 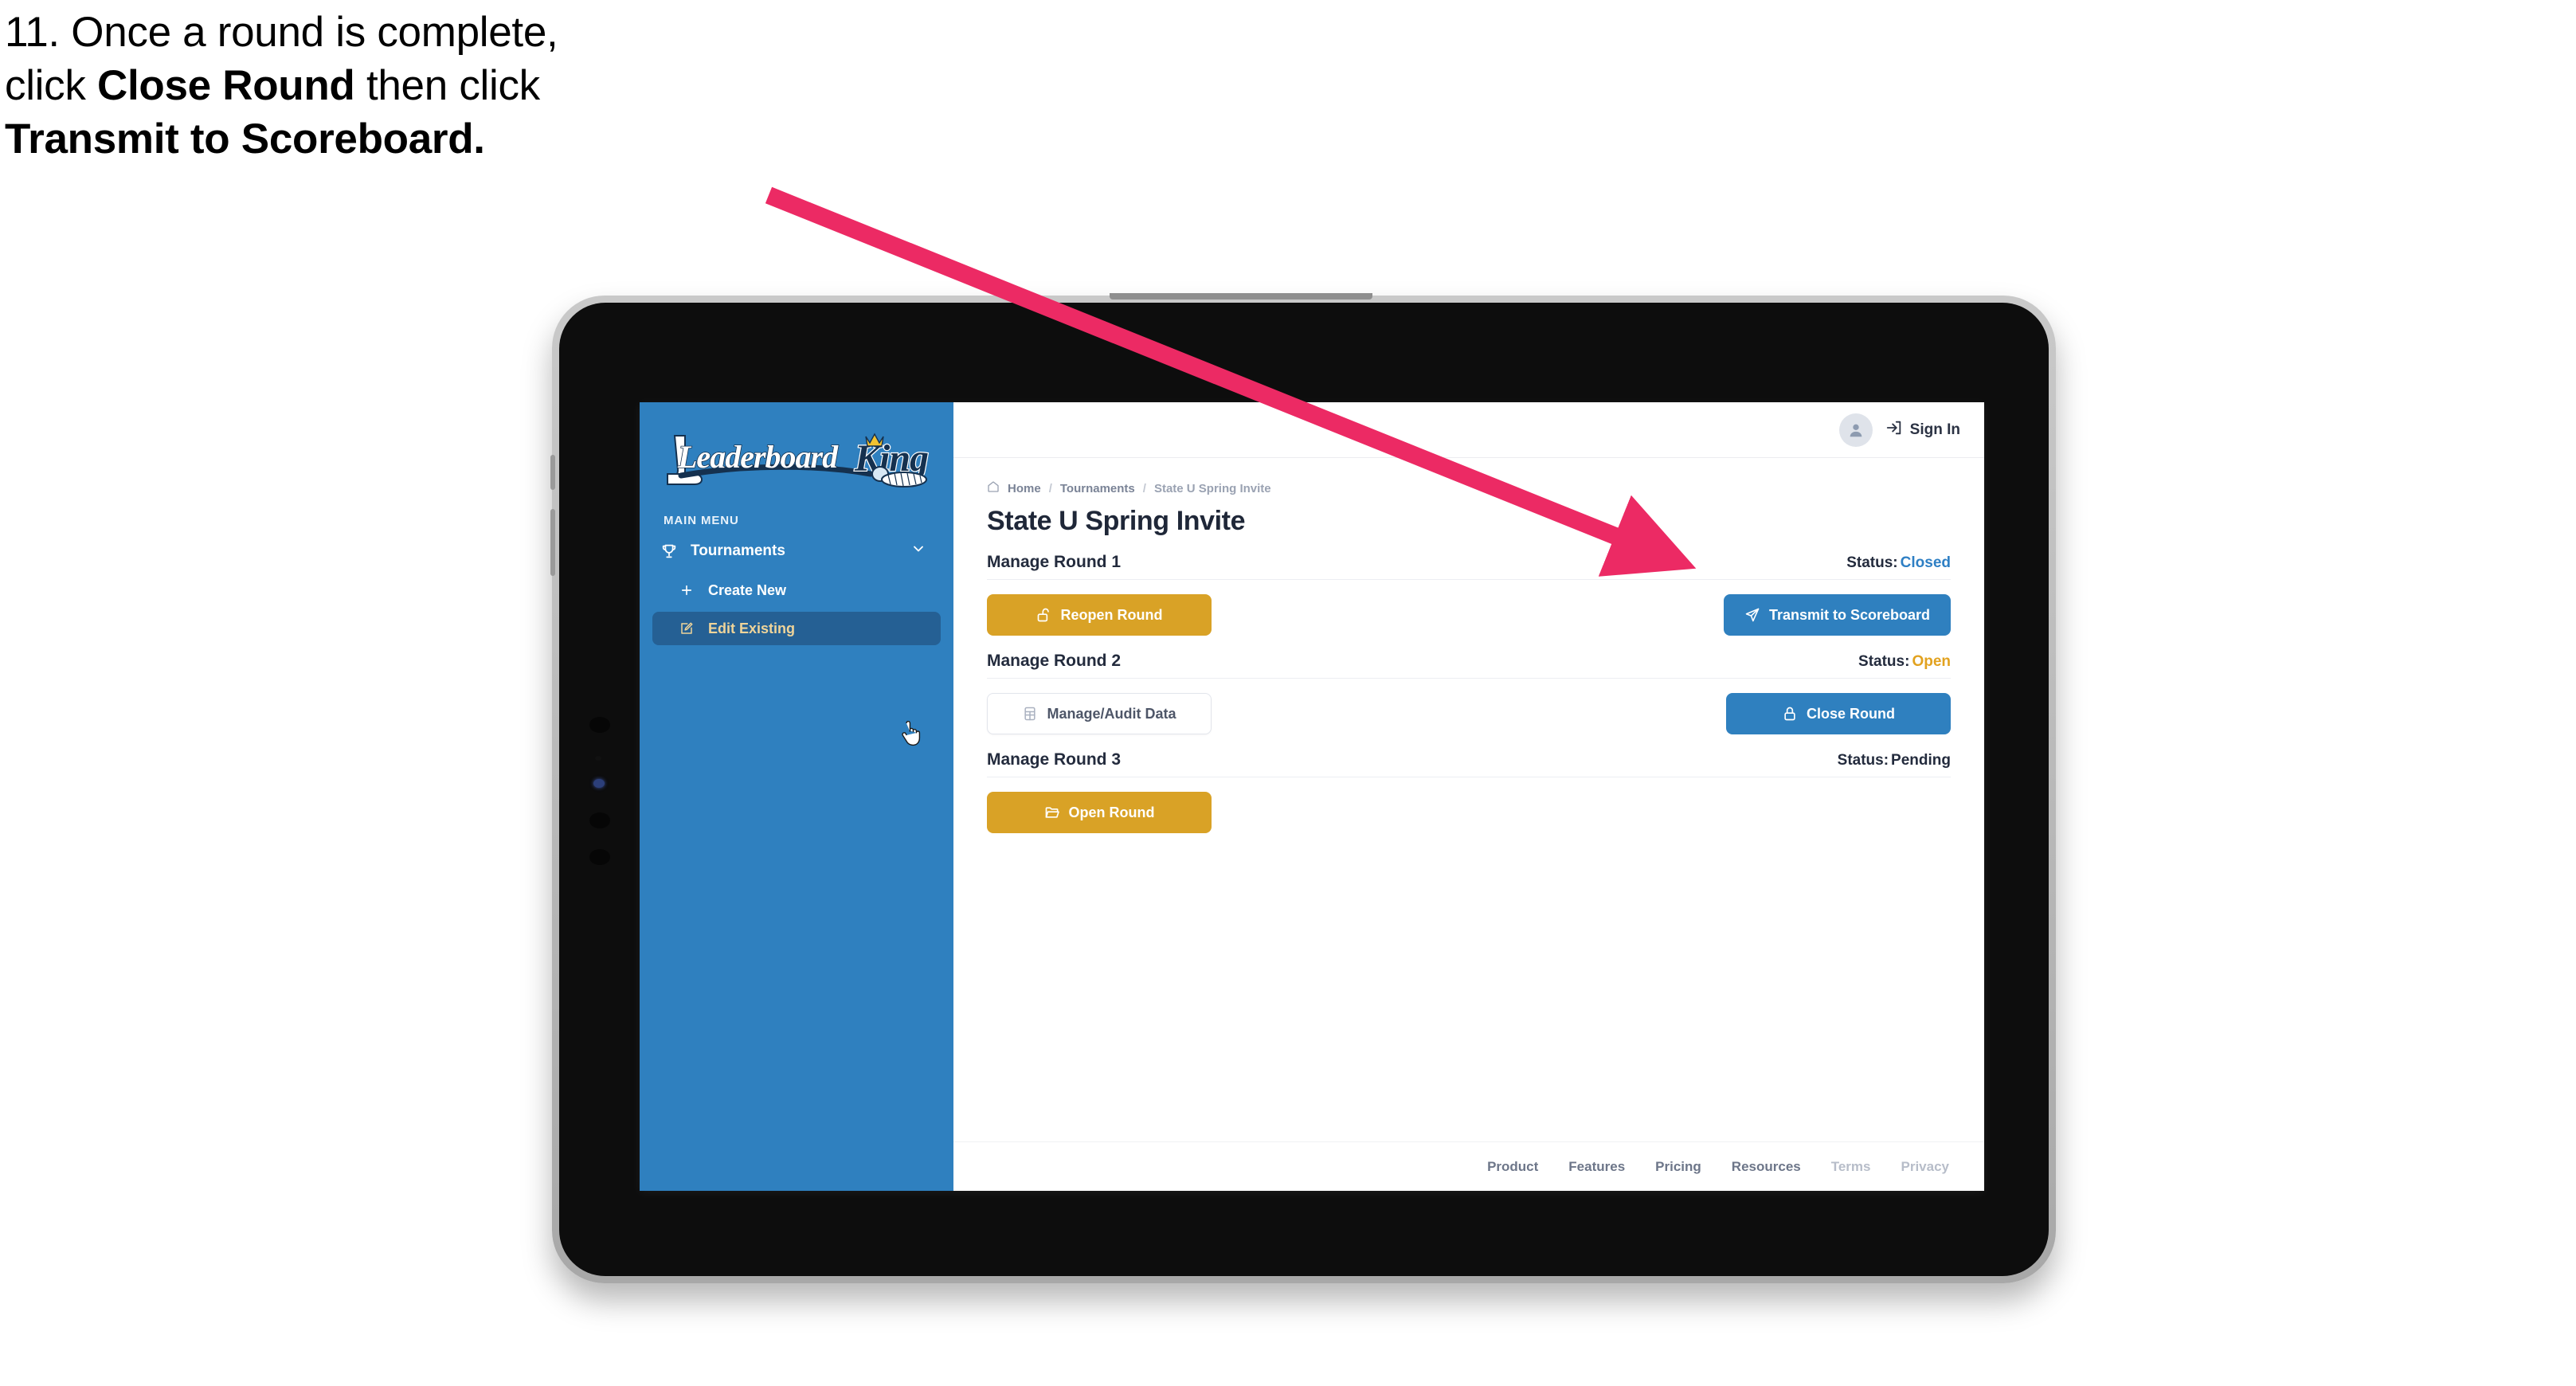 What do you see at coordinates (1469, 763) in the screenshot?
I see `round-header: Manage Round 3 Status: Pending` at bounding box center [1469, 763].